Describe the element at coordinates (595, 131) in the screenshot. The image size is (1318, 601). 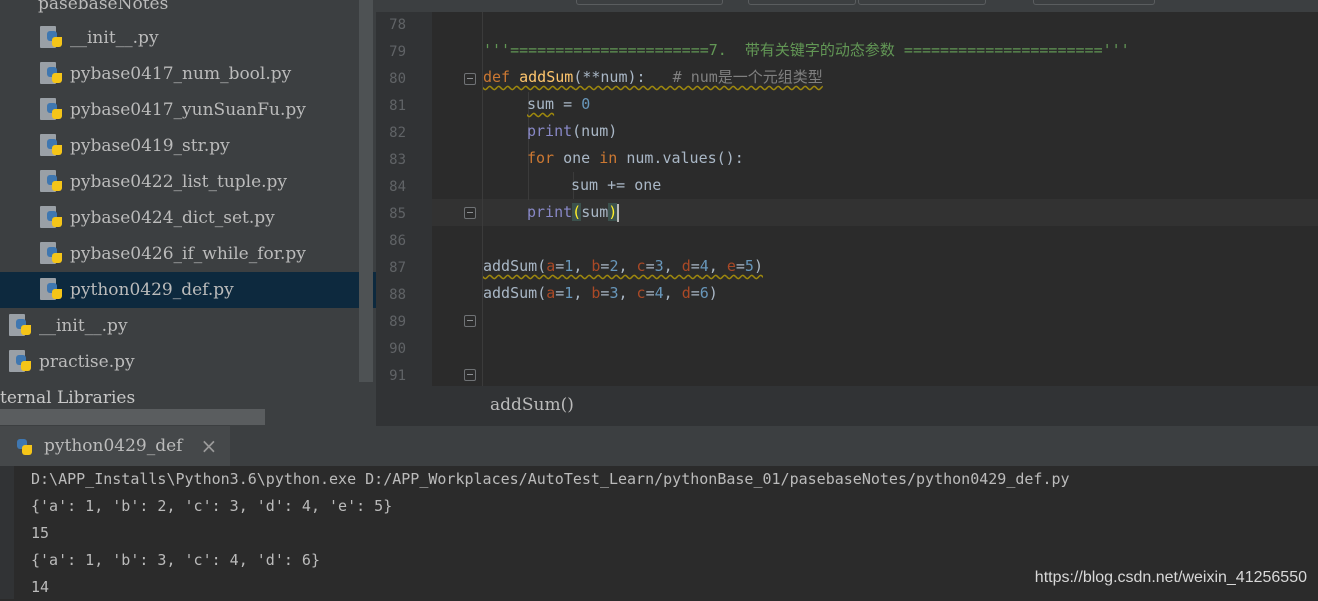
I see `print-args: (num)` at that location.